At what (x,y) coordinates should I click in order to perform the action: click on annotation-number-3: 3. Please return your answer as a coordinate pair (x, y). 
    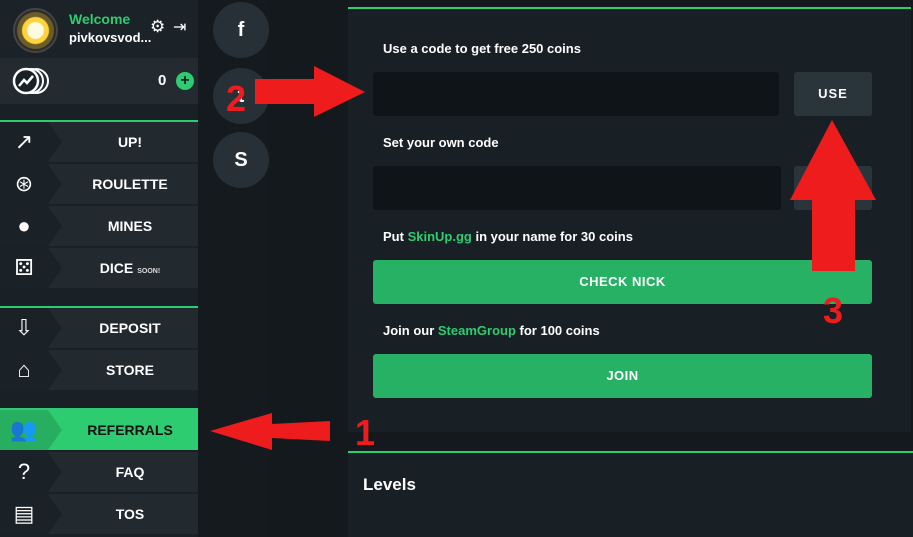
    Looking at the image, I should click on (833, 310).